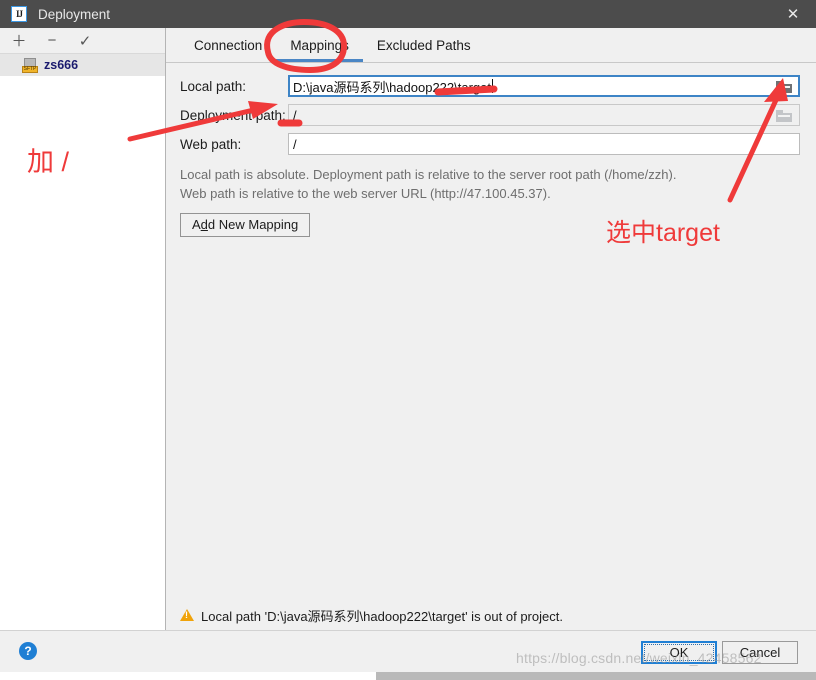 The width and height of the screenshot is (816, 680). I want to click on title-bar: IJ Deployment ✕, so click(408, 14).